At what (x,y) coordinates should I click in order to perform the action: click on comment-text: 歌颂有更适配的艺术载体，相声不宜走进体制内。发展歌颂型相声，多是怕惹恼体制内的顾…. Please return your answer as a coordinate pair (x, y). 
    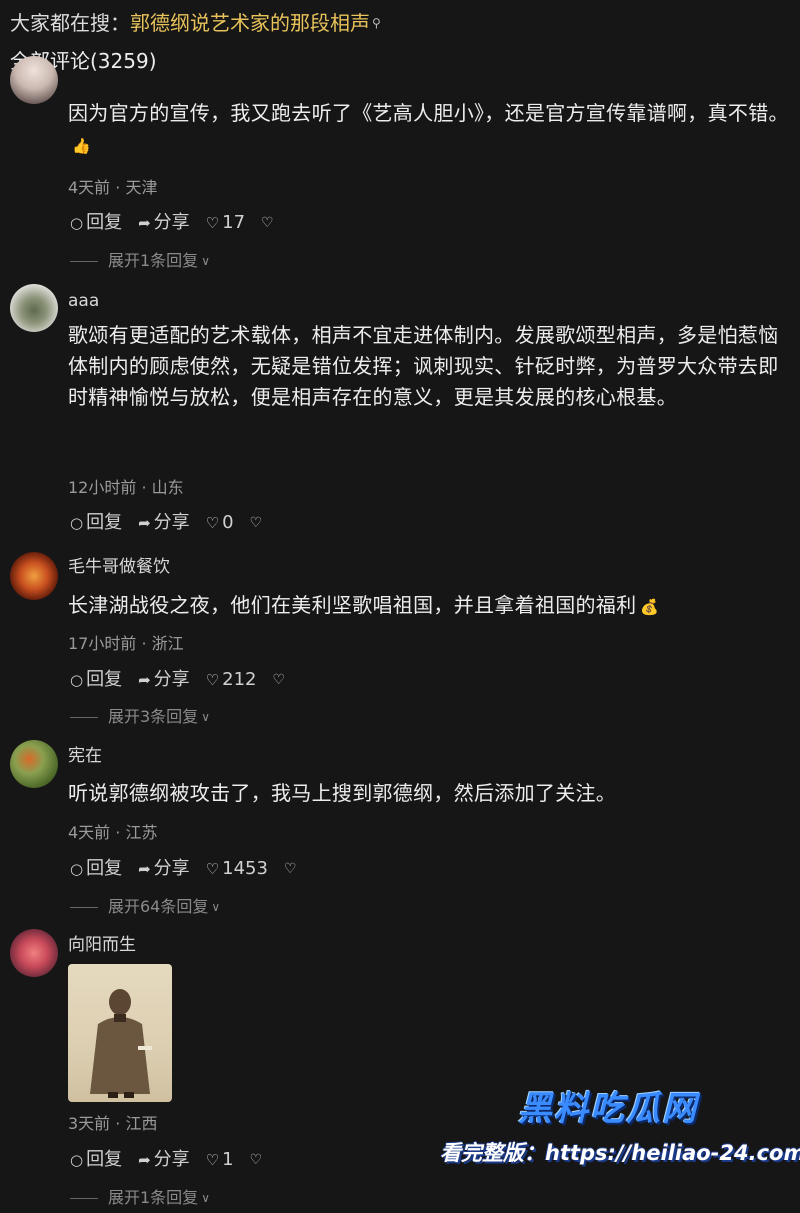
    Looking at the image, I should click on (423, 366).